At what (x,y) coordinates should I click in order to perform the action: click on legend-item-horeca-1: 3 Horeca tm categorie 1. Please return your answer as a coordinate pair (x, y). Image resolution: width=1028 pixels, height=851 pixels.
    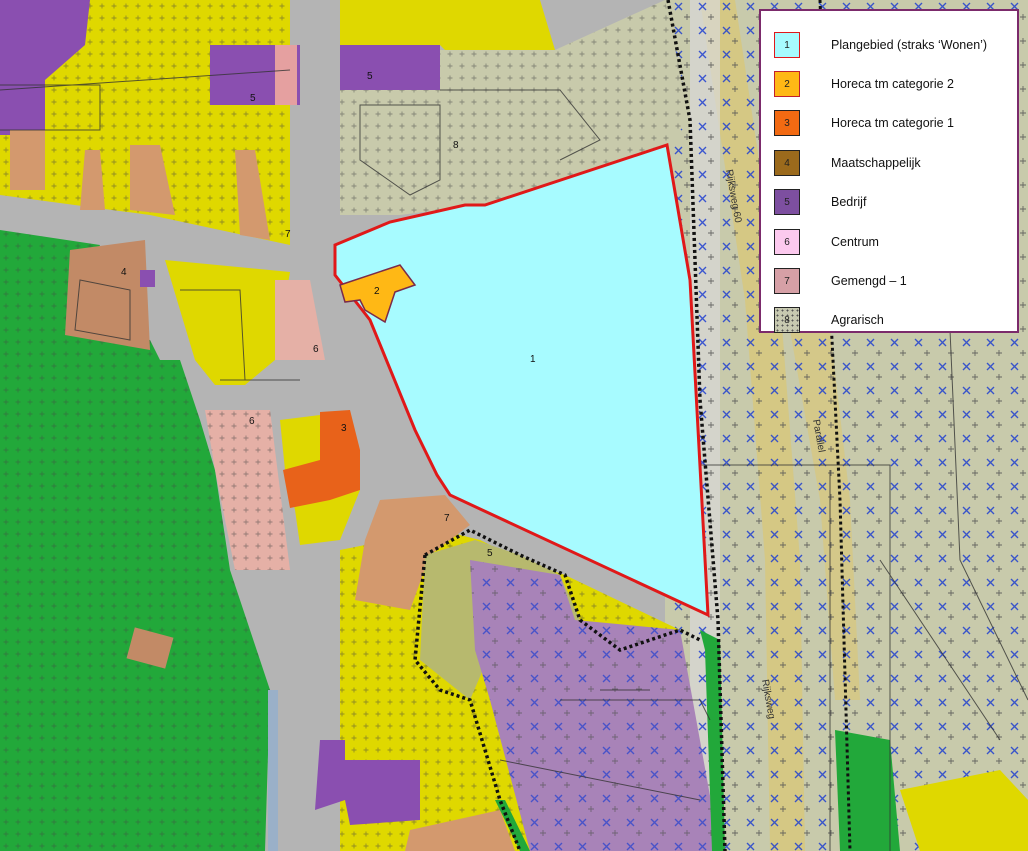
    Looking at the image, I should click on (864, 123).